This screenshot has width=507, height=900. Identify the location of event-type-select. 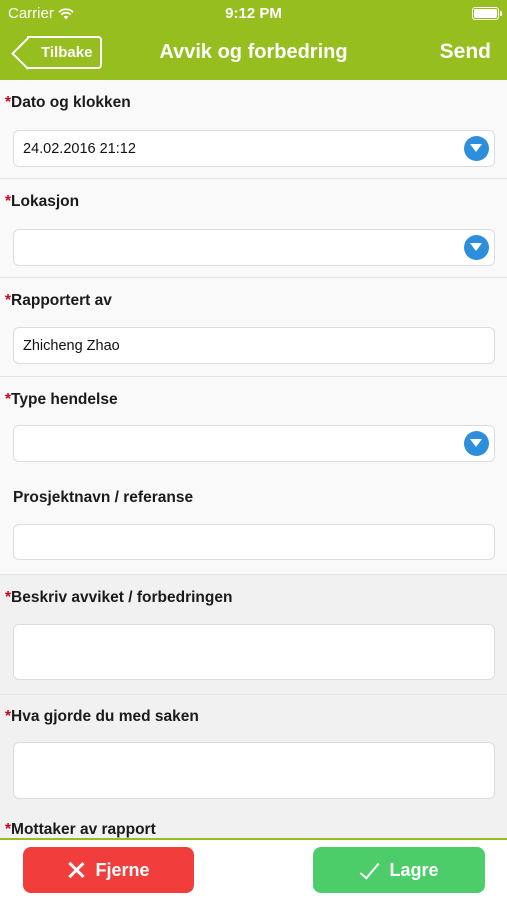
(254, 443).